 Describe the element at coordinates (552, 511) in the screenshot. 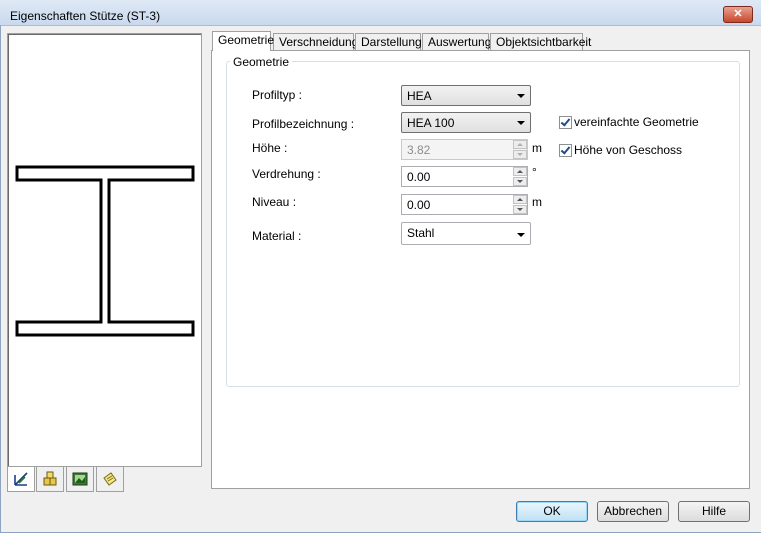

I see `ok-button: OK` at that location.